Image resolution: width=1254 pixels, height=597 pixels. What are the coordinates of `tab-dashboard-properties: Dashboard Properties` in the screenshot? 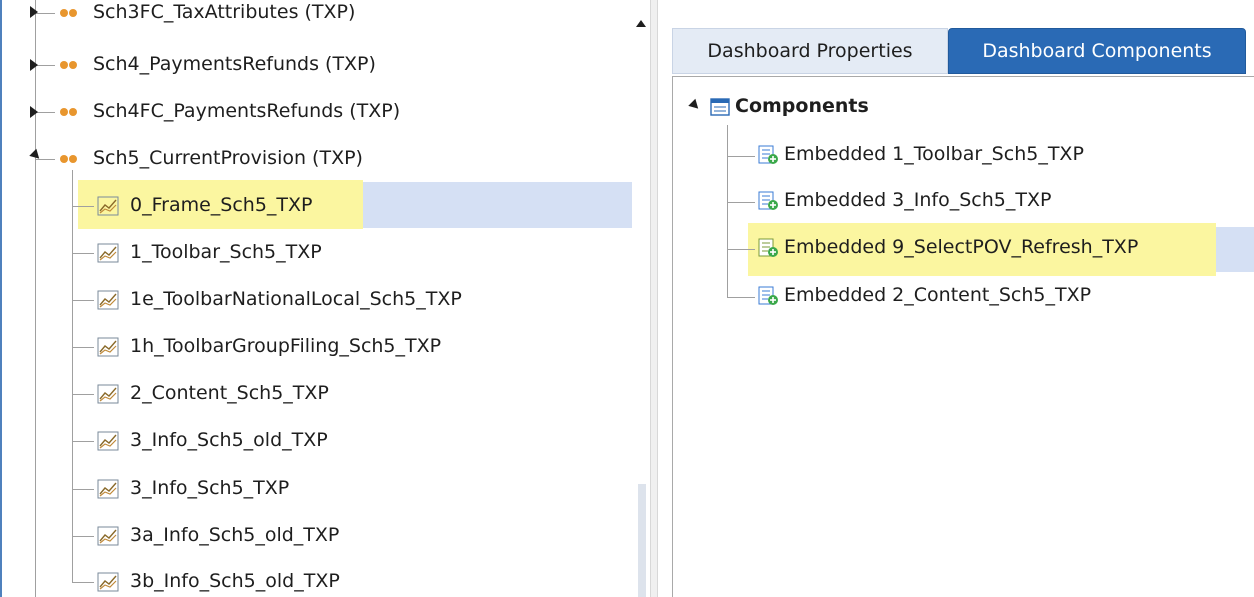 It's located at (810, 51).